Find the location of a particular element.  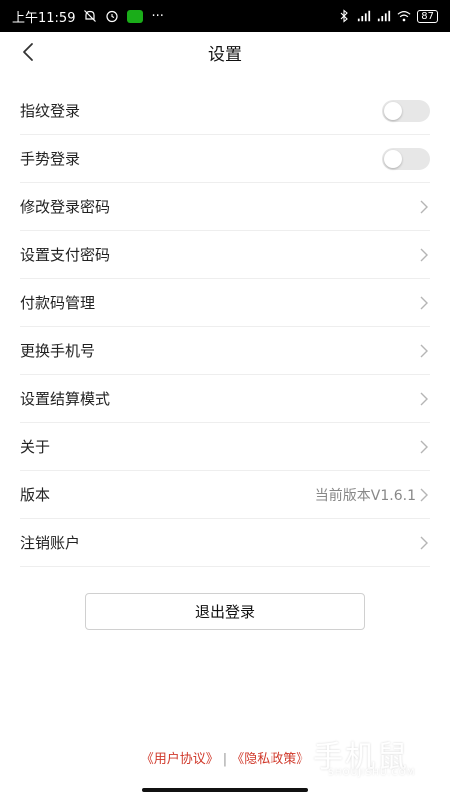

alarm-clock-icon is located at coordinates (112, 16).